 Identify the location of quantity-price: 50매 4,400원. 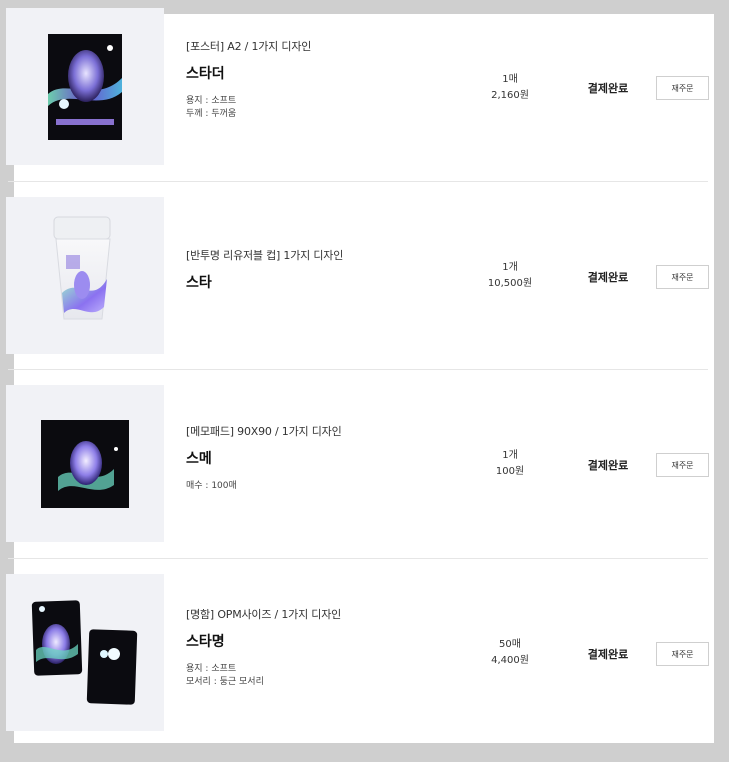
(510, 653).